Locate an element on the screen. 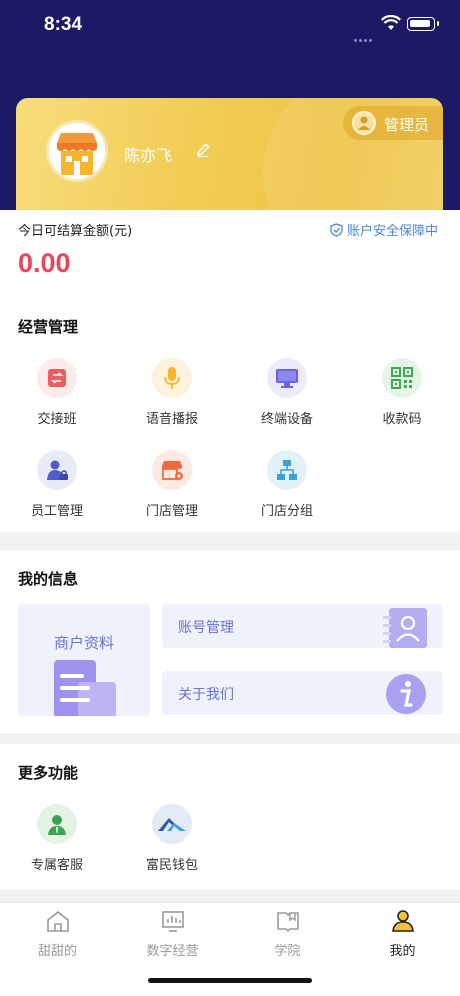 The image size is (460, 996). status-time: 8:34 is located at coordinates (63, 24).